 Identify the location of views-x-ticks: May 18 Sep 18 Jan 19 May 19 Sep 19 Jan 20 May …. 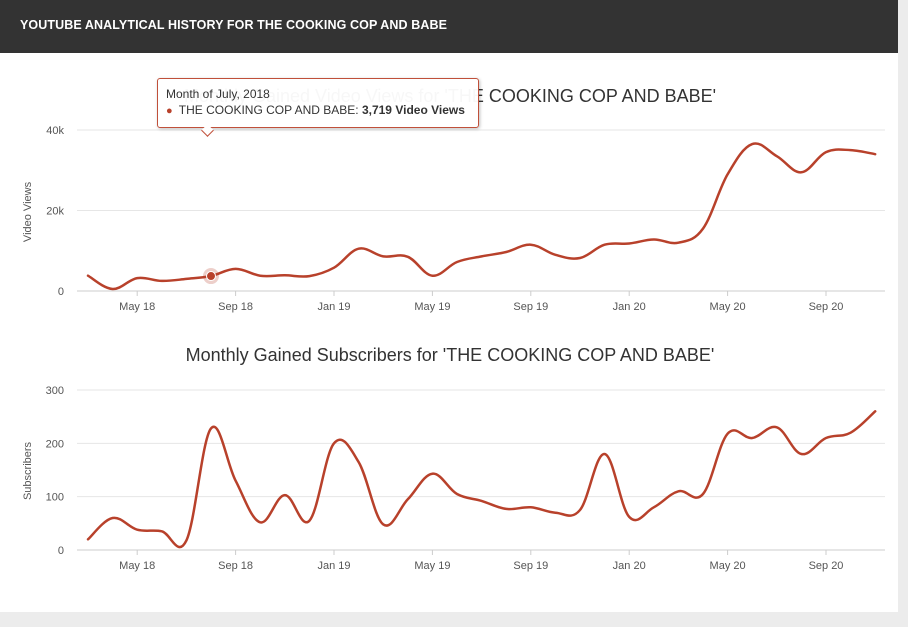
(481, 302).